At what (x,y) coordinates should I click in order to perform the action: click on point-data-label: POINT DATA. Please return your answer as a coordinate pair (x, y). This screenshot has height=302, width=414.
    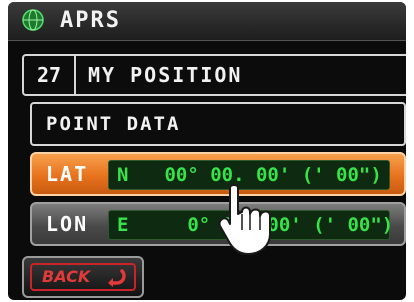
    Looking at the image, I should click on (113, 124).